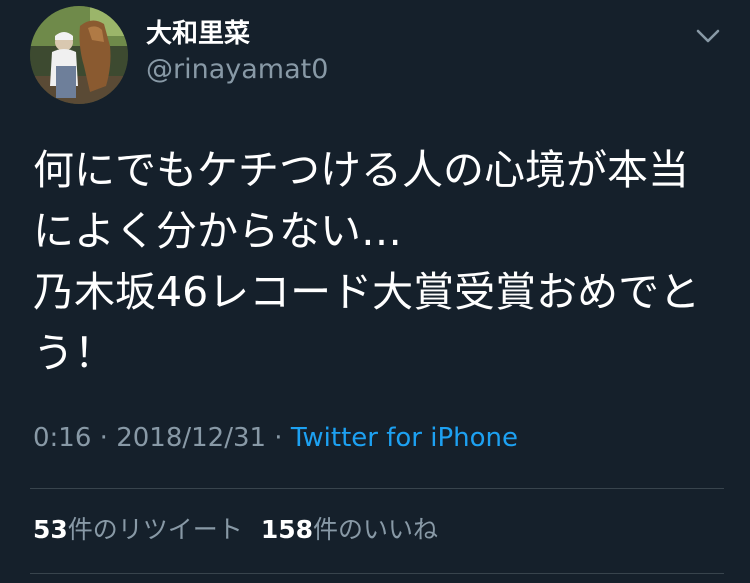 Image resolution: width=750 pixels, height=583 pixels. What do you see at coordinates (237, 70) in the screenshot?
I see `user-handle: @rinayamat0` at bounding box center [237, 70].